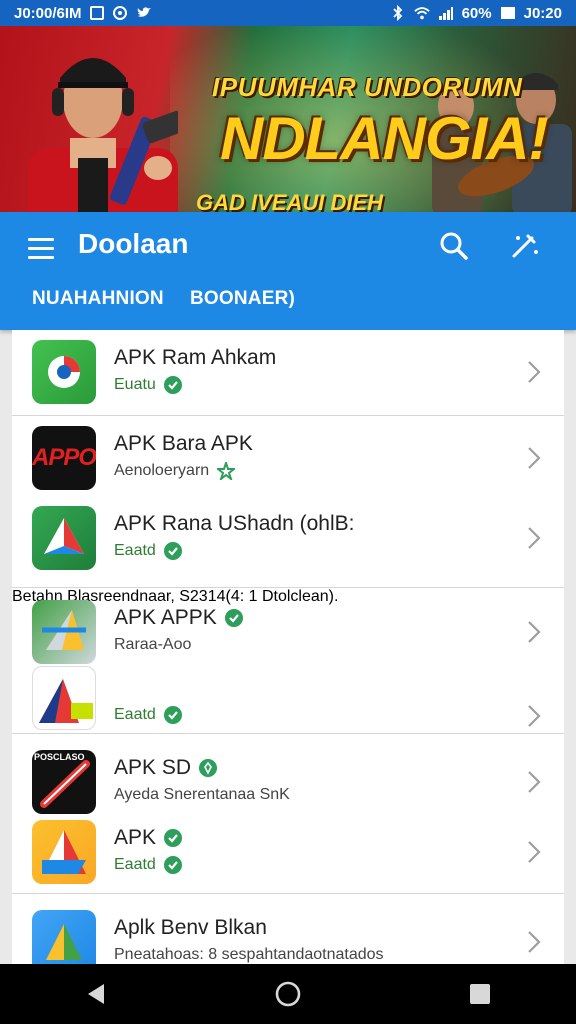 This screenshot has height=1024, width=576. Describe the element at coordinates (144, 13) in the screenshot. I see `twitter-icon` at that location.